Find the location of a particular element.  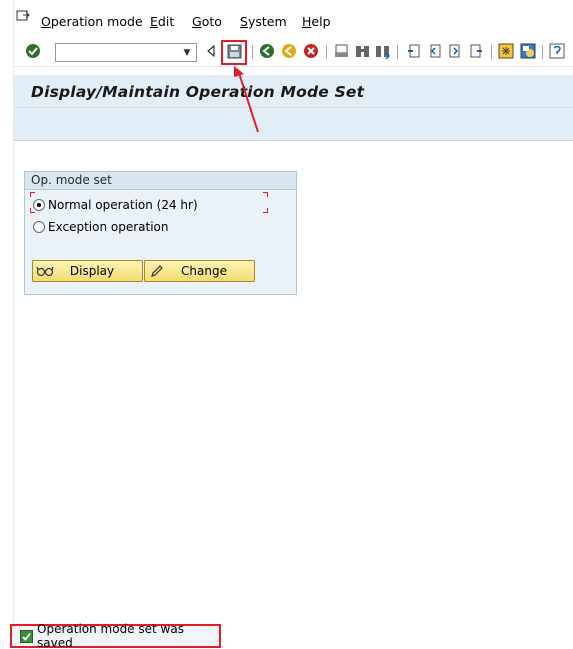

menu-edit: Edit is located at coordinates (162, 21).